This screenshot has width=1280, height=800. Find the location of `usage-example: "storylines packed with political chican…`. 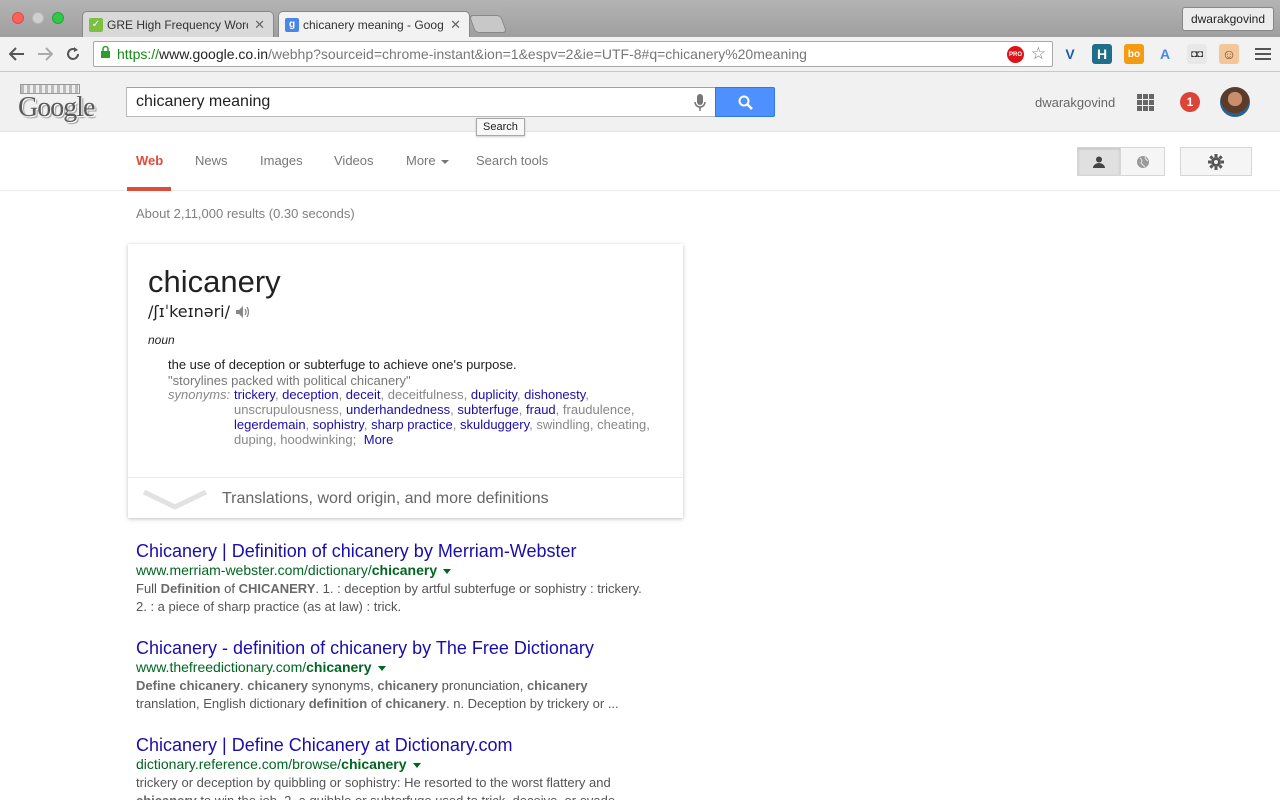

usage-example: "storylines packed with political chican… is located at coordinates (289, 380).